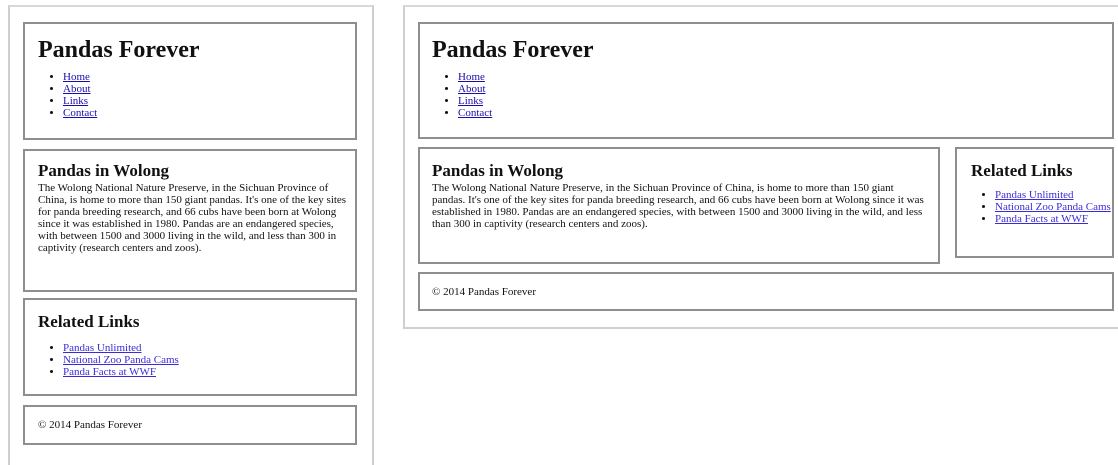 Image resolution: width=1118 pixels, height=465 pixels. I want to click on wide-footer: © 2014 Pandas Forever, so click(766, 291).